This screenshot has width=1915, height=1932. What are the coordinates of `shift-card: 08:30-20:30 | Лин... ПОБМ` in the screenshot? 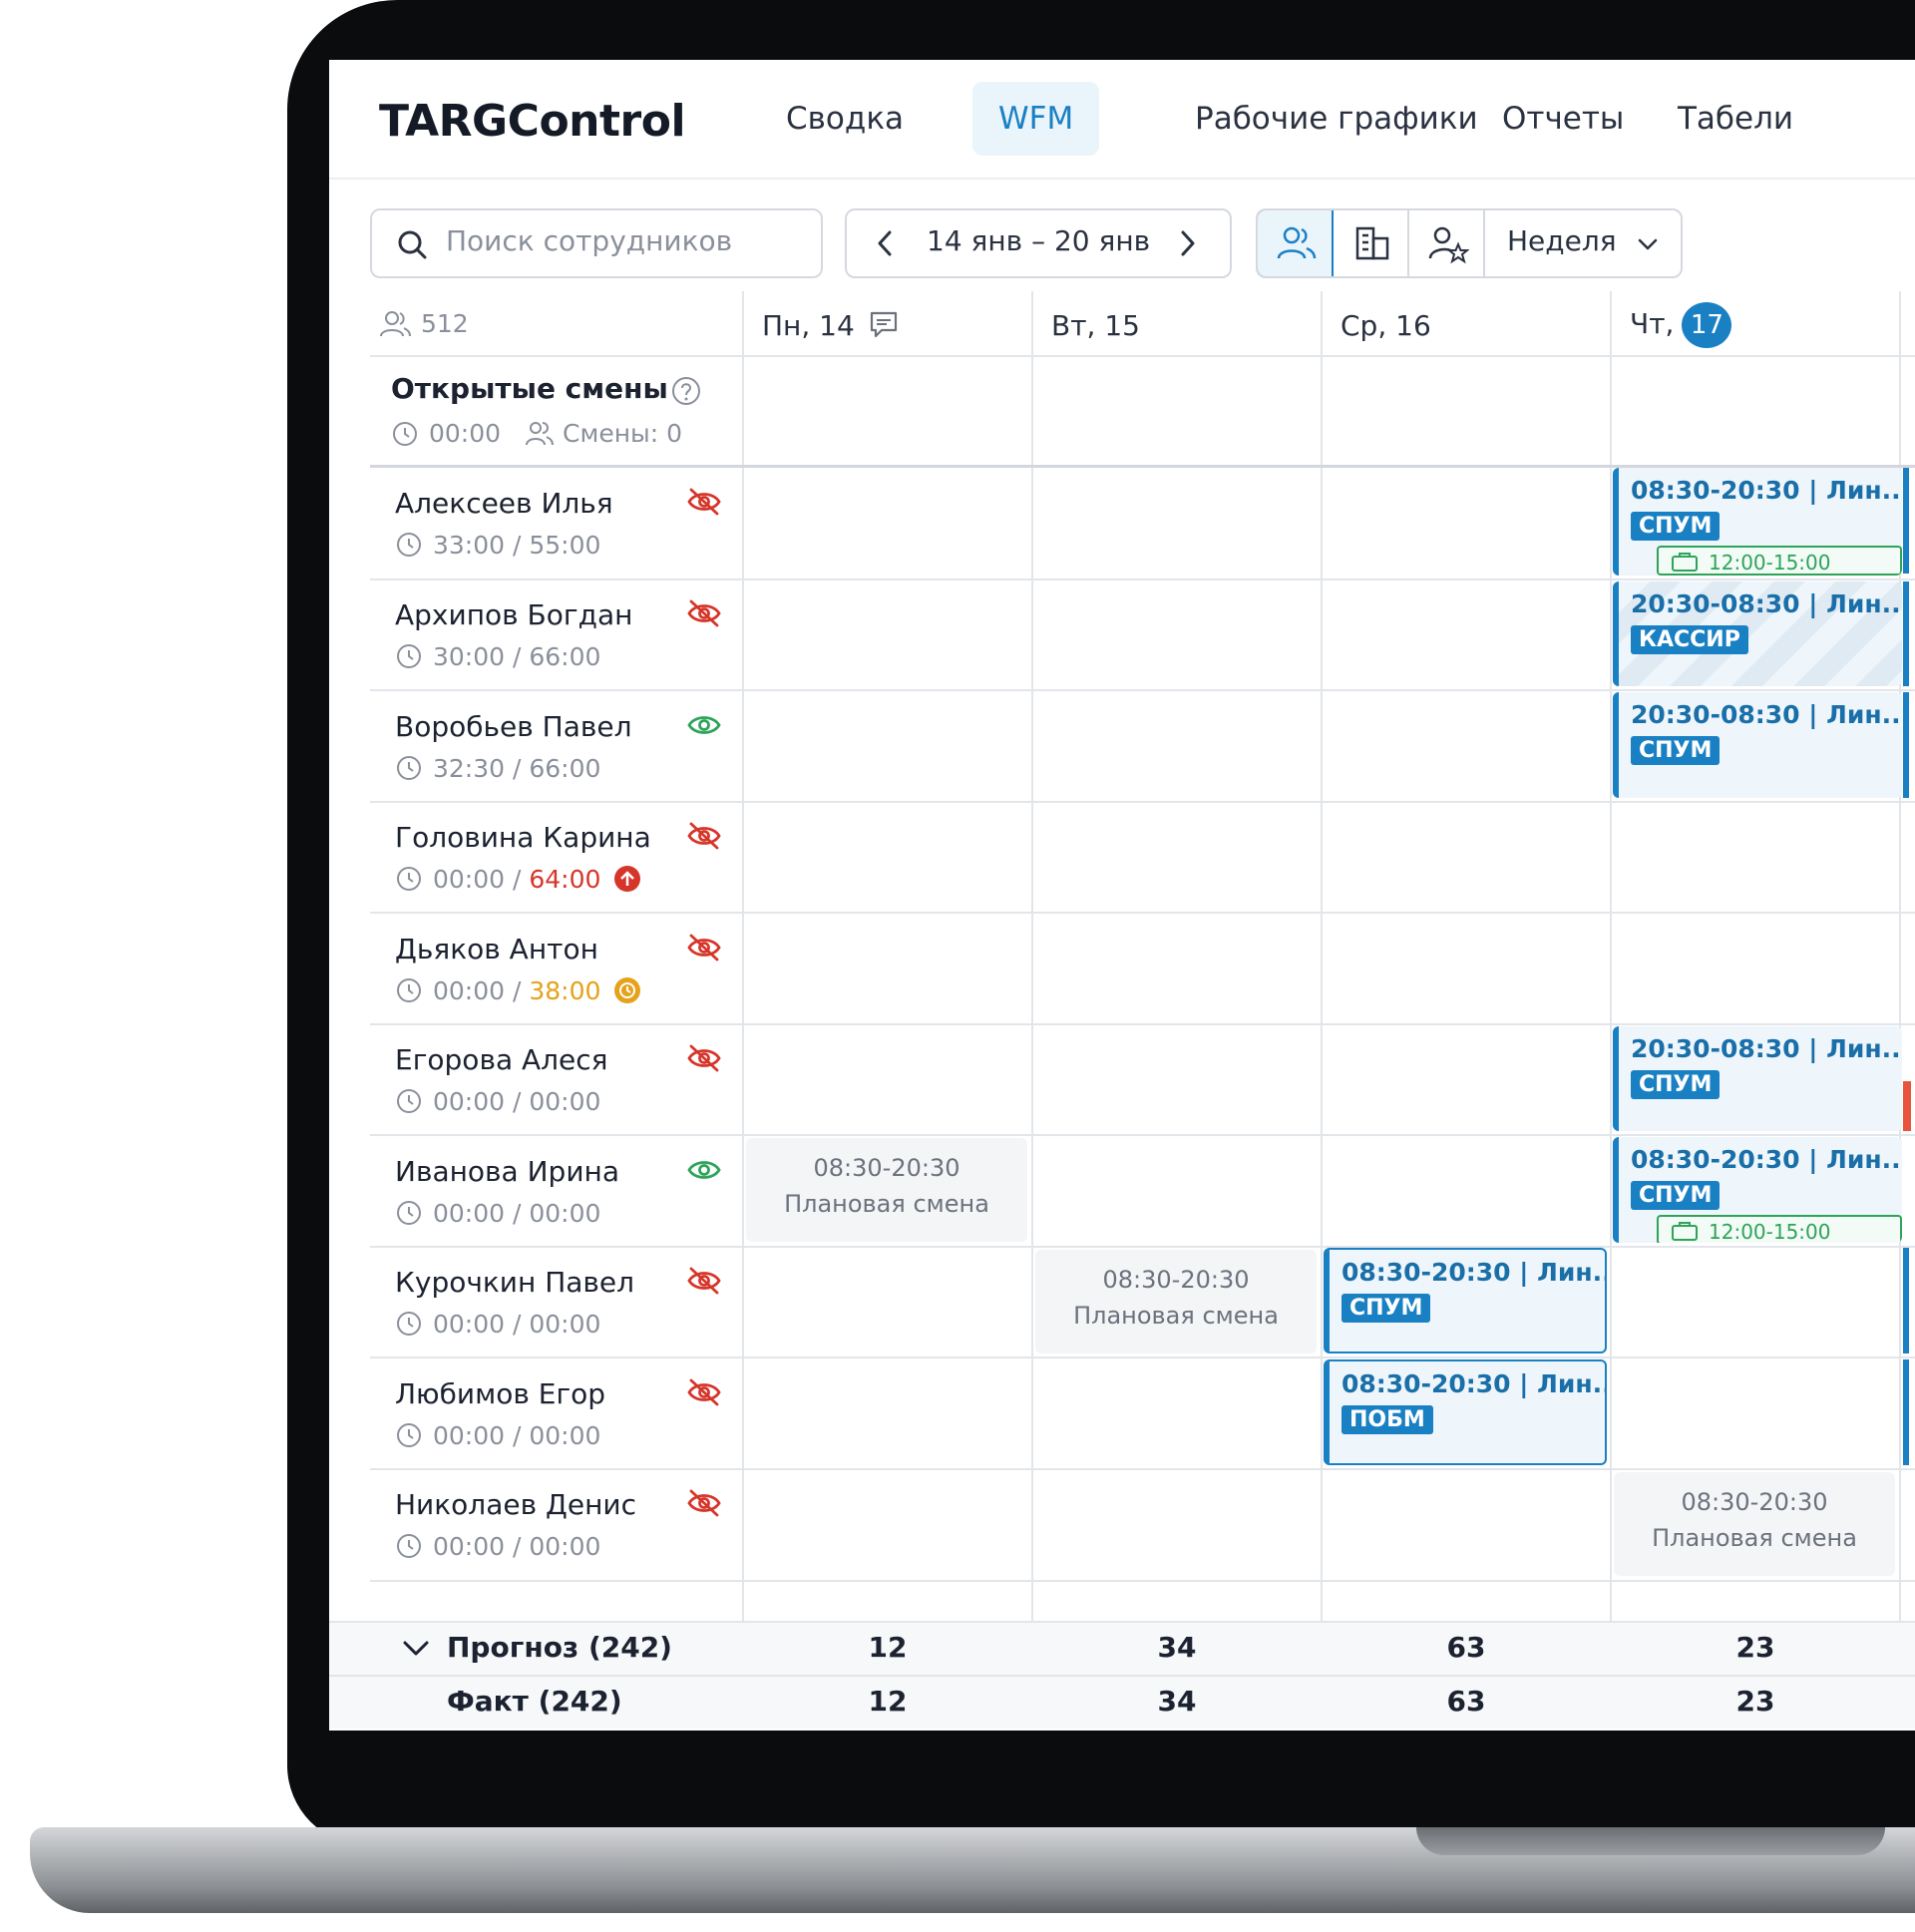 It's located at (1465, 1412).